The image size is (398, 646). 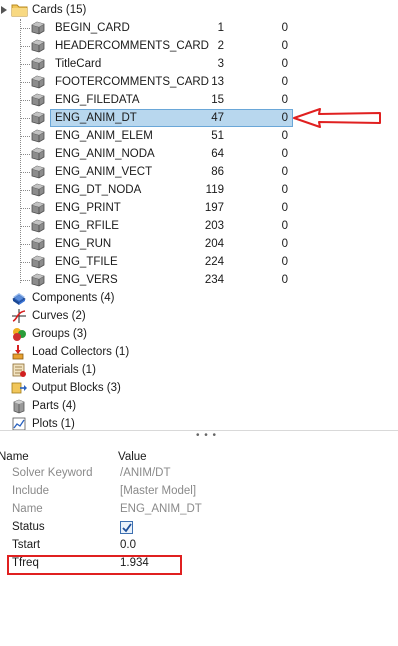 What do you see at coordinates (128, 545) in the screenshot?
I see `property-value: 0.0` at bounding box center [128, 545].